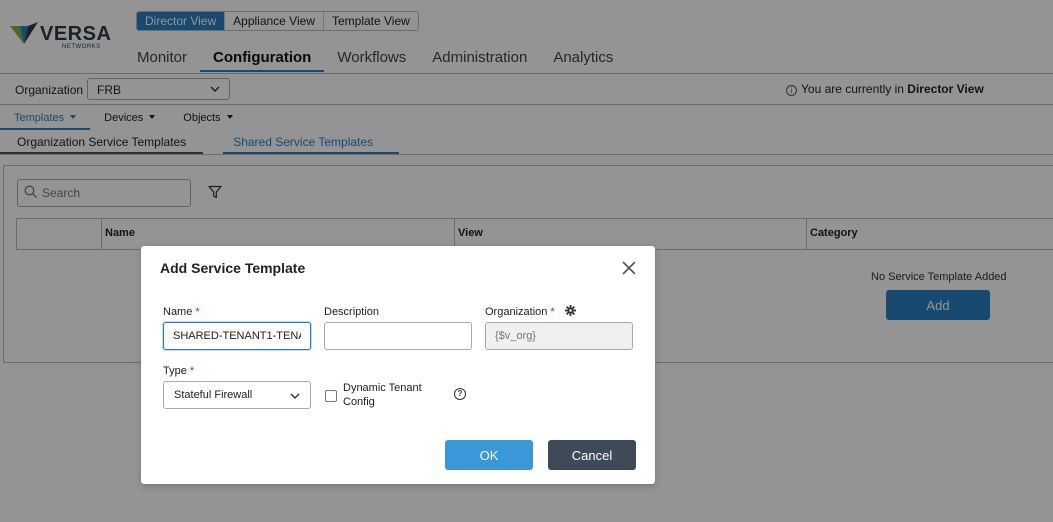 The width and height of the screenshot is (1053, 522). I want to click on type-label-text: Type, so click(175, 371).